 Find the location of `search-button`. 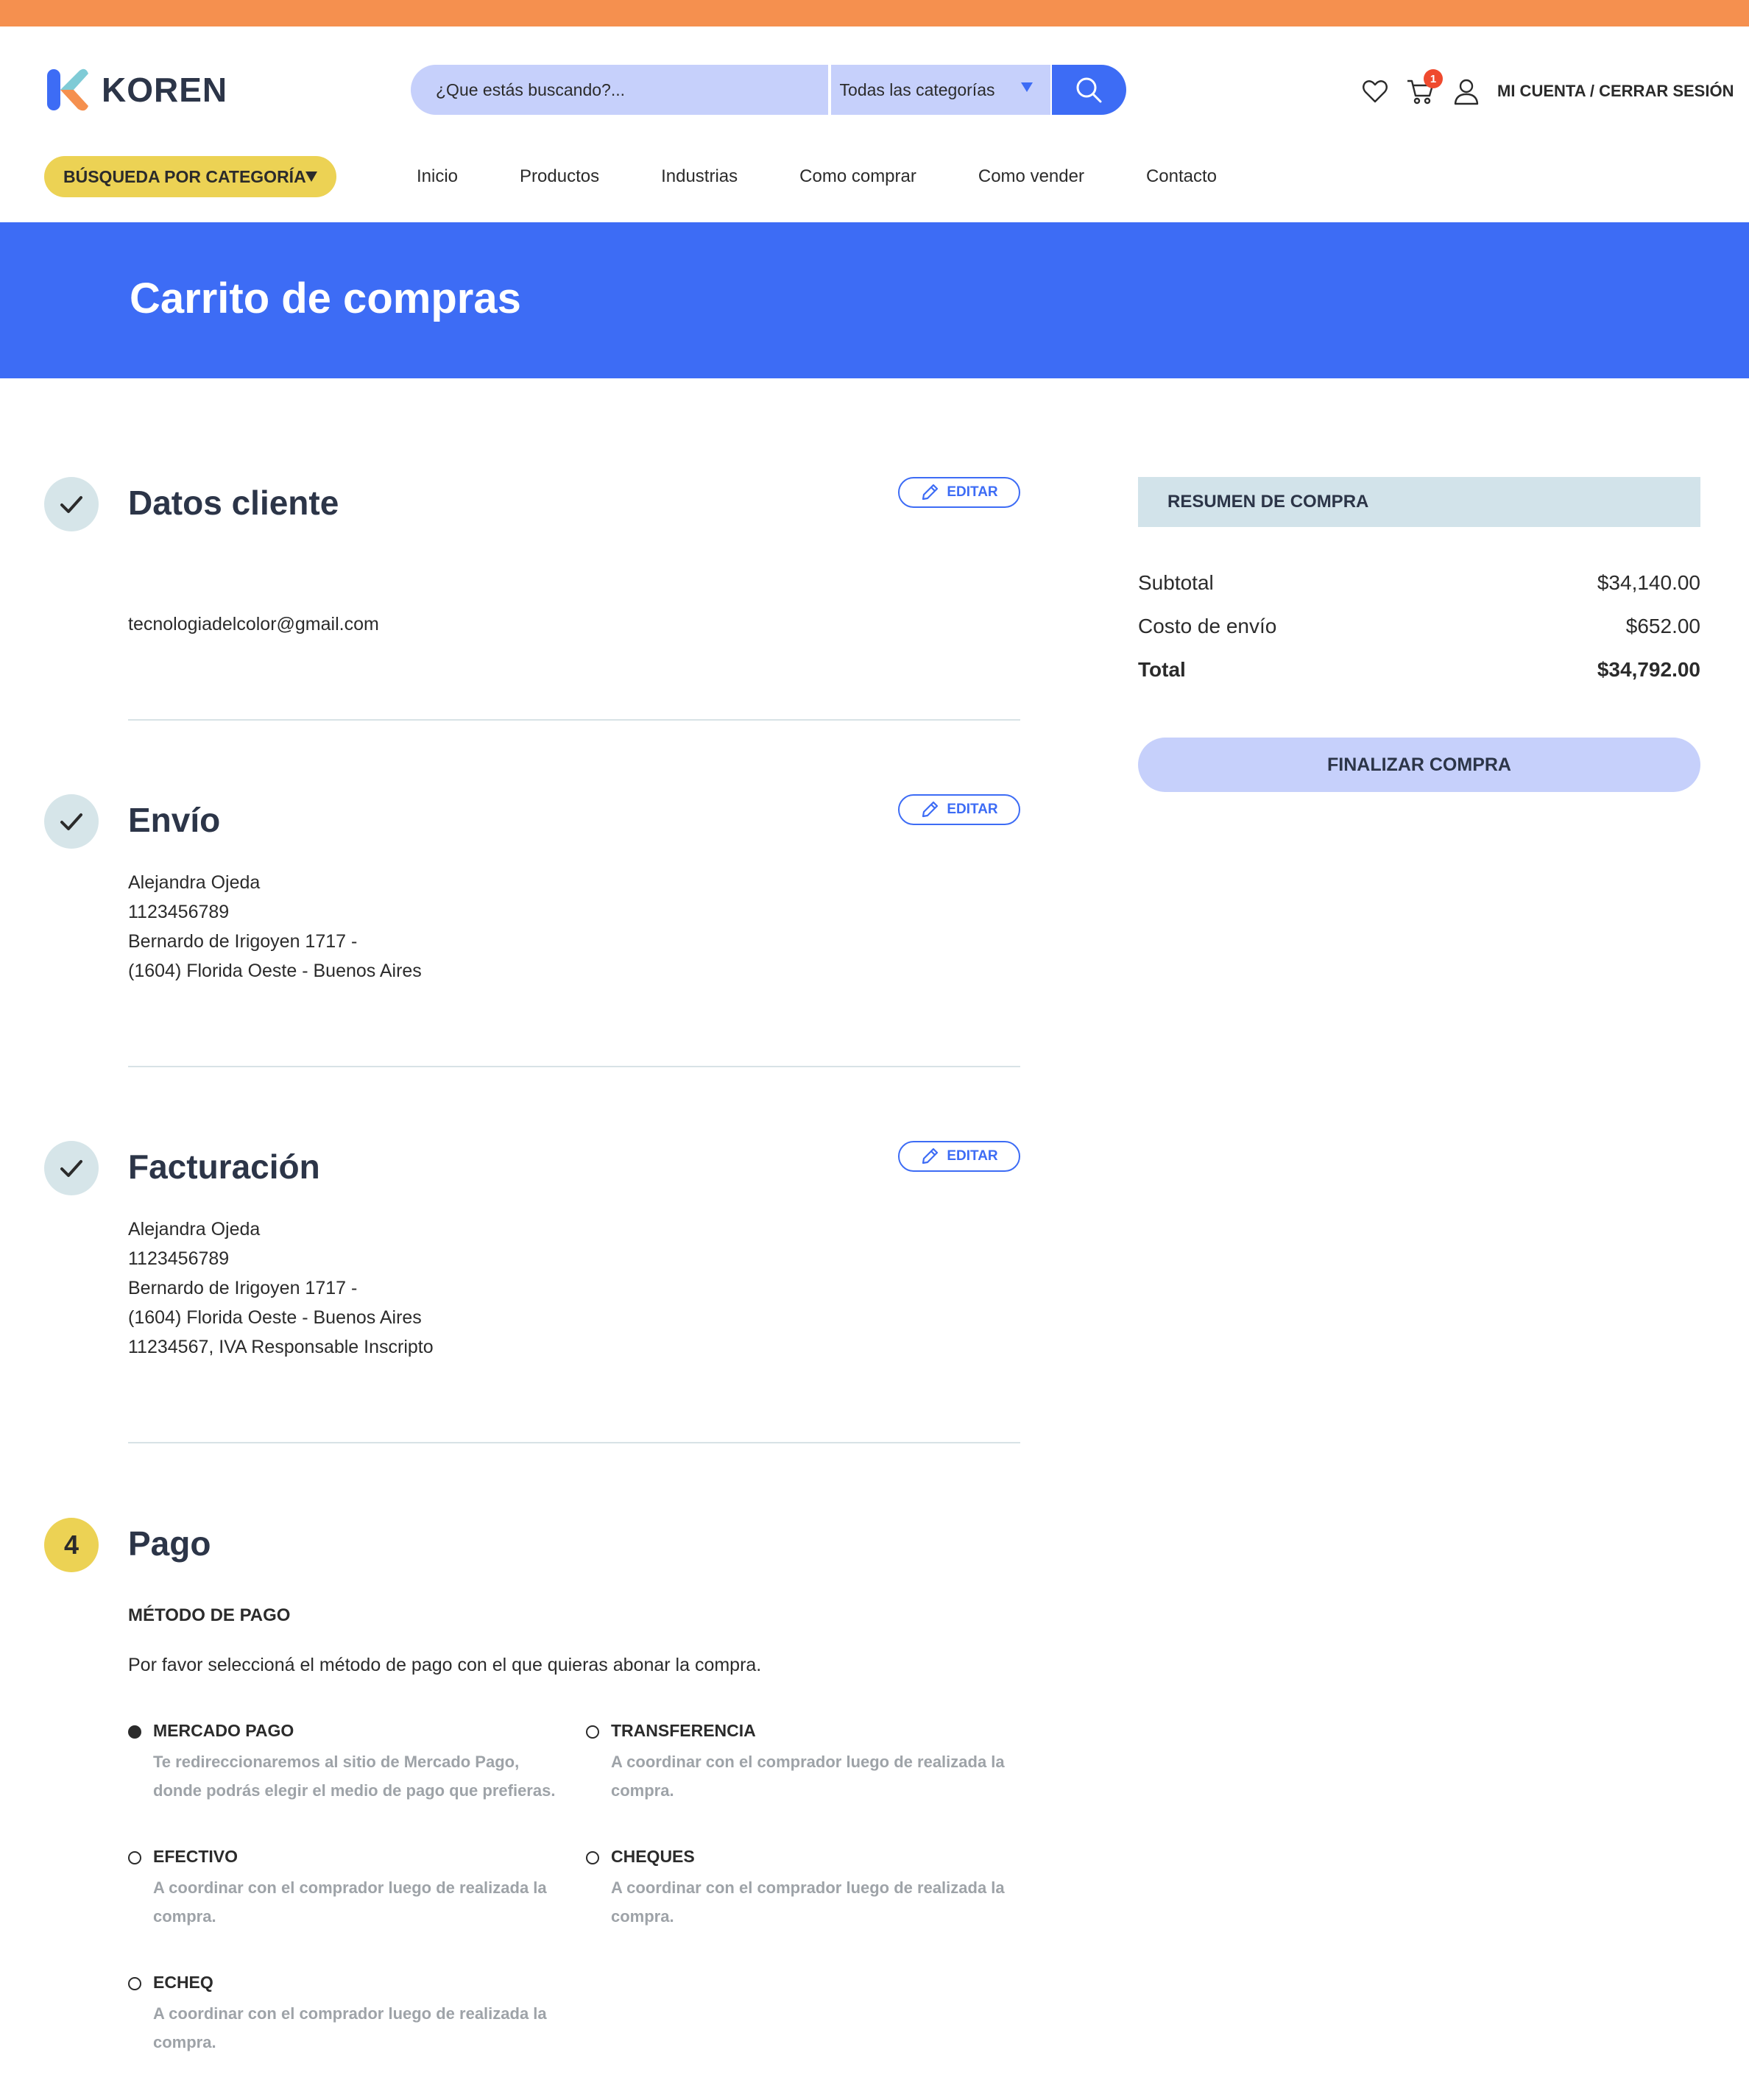

search-button is located at coordinates (1089, 90).